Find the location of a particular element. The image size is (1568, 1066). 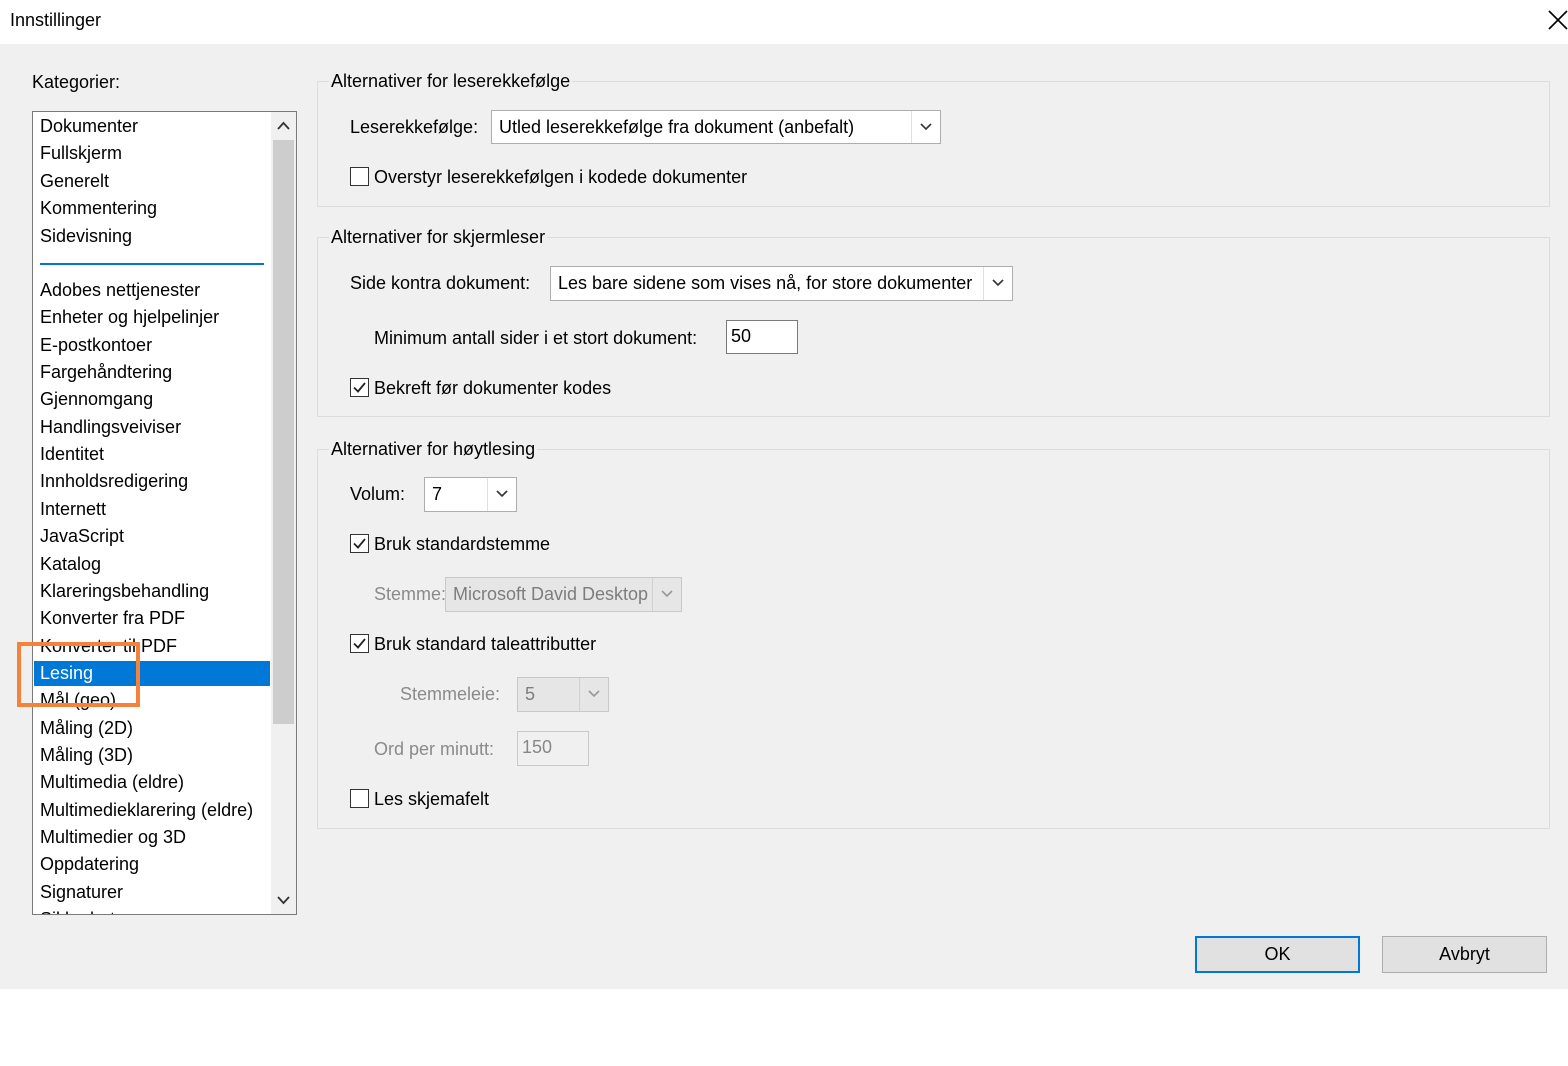

category-item: Måling (3D) is located at coordinates (152, 755).